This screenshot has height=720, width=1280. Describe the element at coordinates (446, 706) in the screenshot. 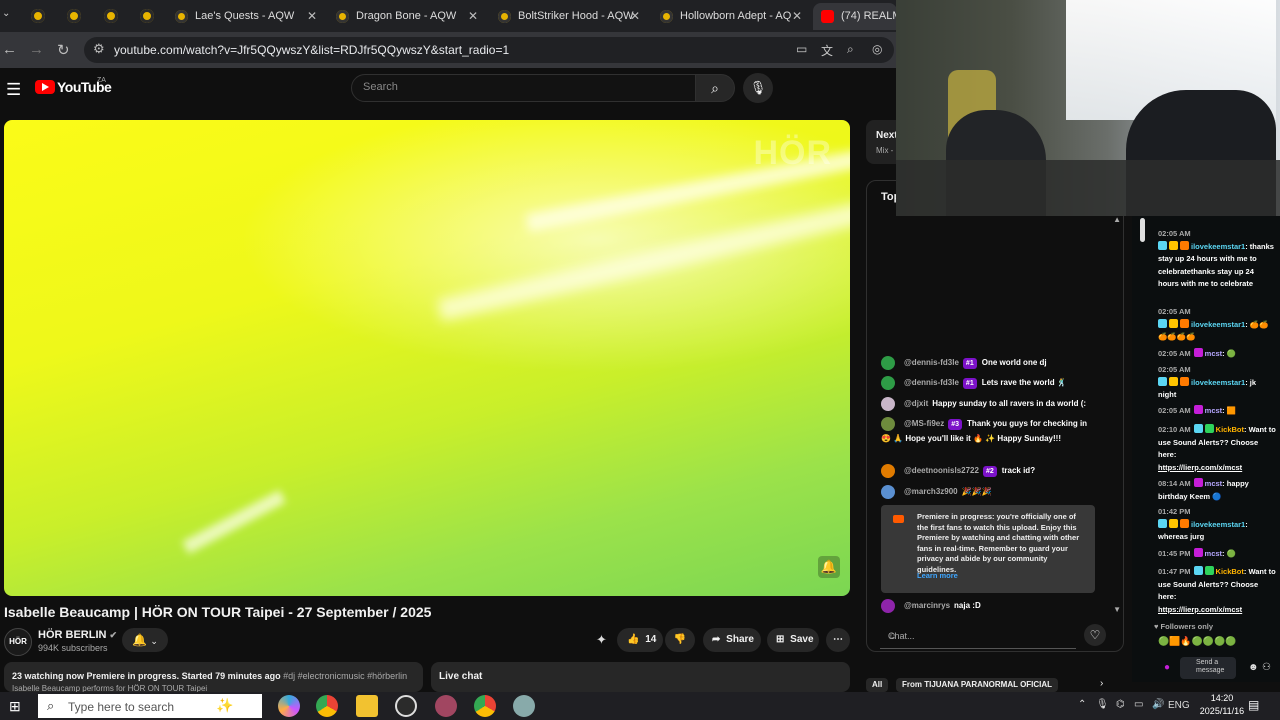

I see `snipping-tool-icon` at that location.